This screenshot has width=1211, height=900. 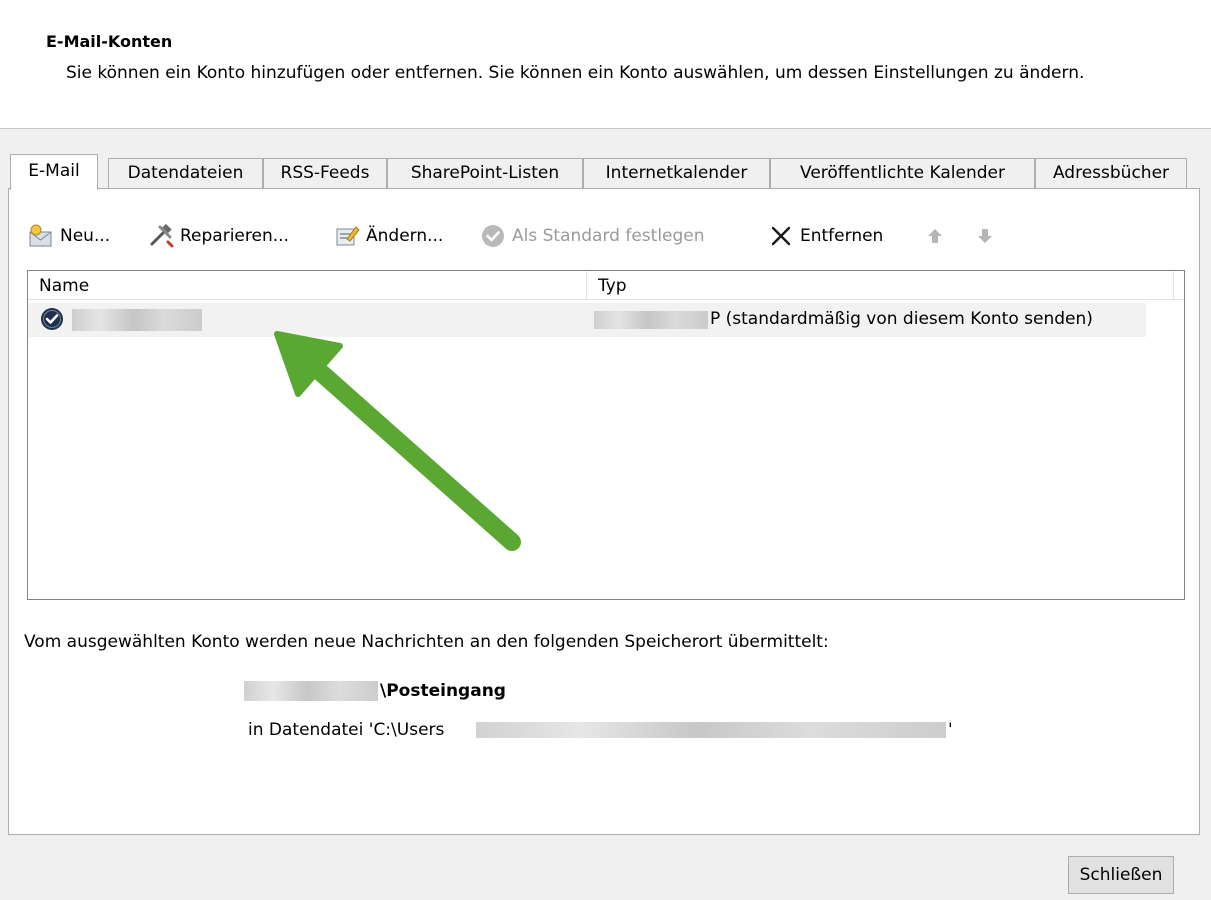 What do you see at coordinates (346, 730) in the screenshot?
I see `datafile-prefix: in Datendatei 'C:\Users` at bounding box center [346, 730].